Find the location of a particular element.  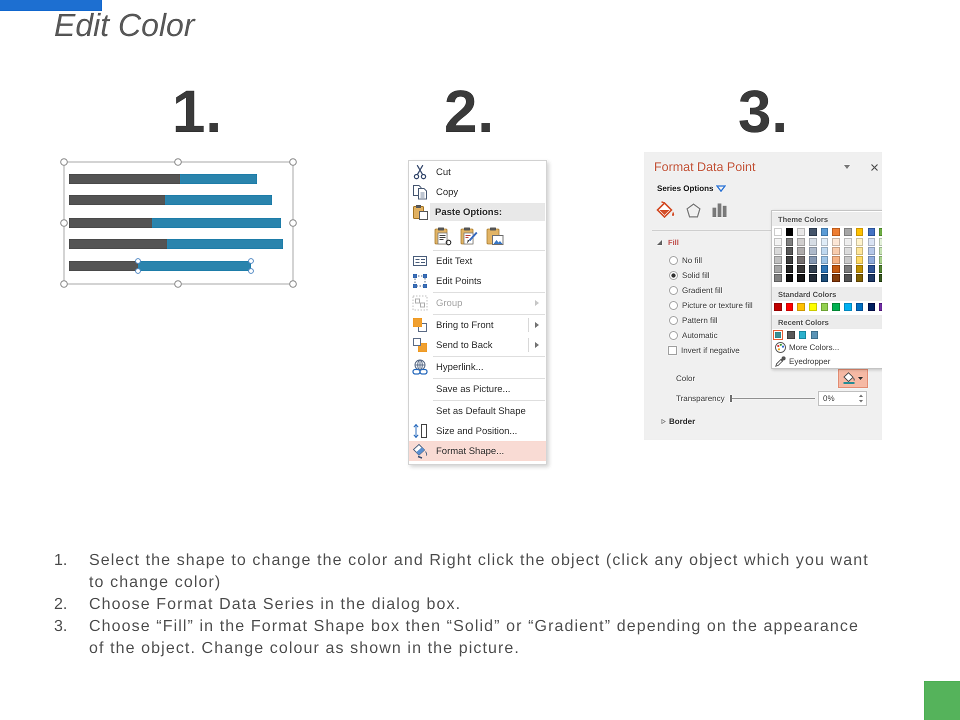

copy-icon is located at coordinates (420, 192).